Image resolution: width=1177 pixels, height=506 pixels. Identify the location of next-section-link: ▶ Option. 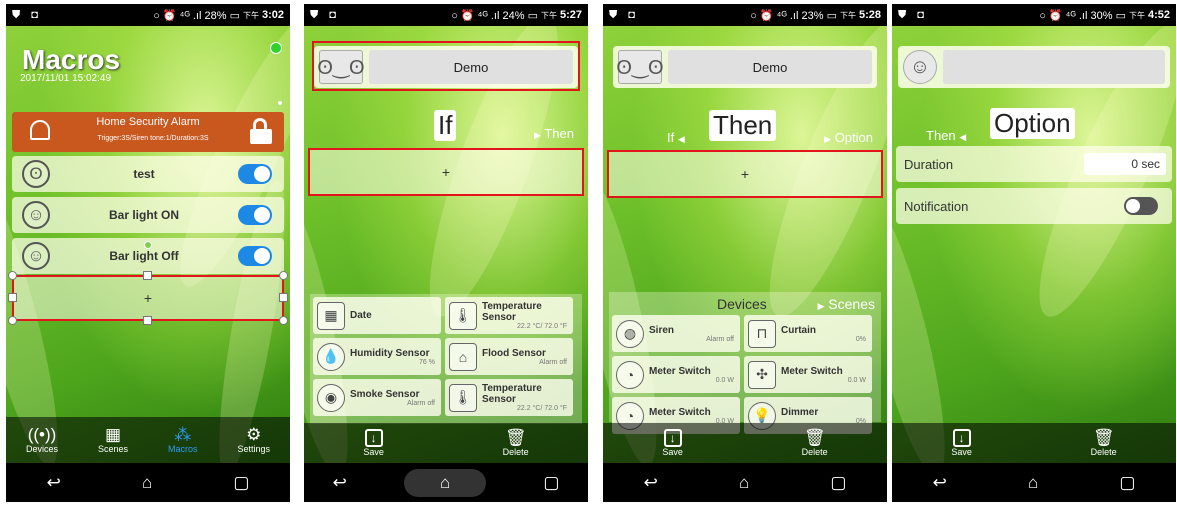
(848, 137).